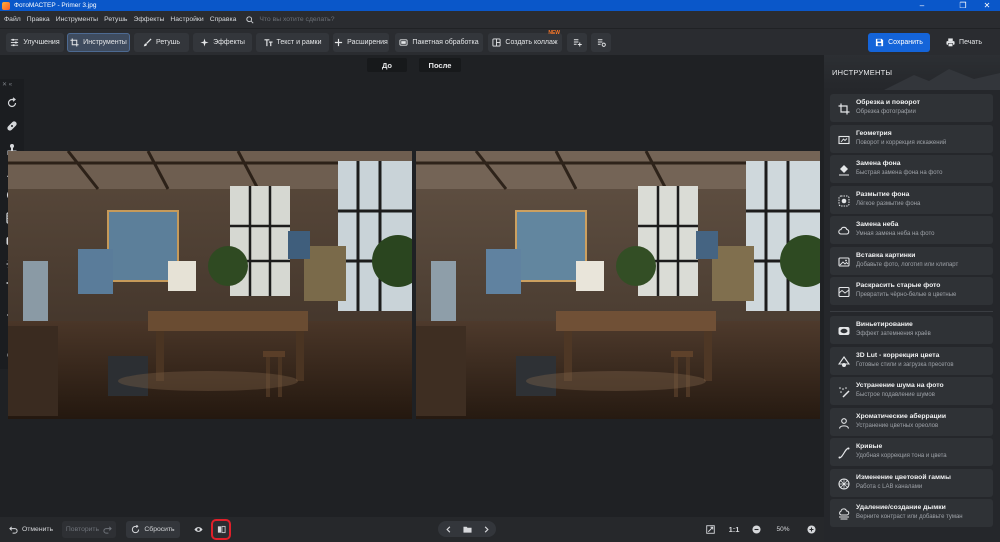 This screenshot has width=1000, height=542. I want to click on tab-text-frames: Текст и рамки, so click(292, 42).